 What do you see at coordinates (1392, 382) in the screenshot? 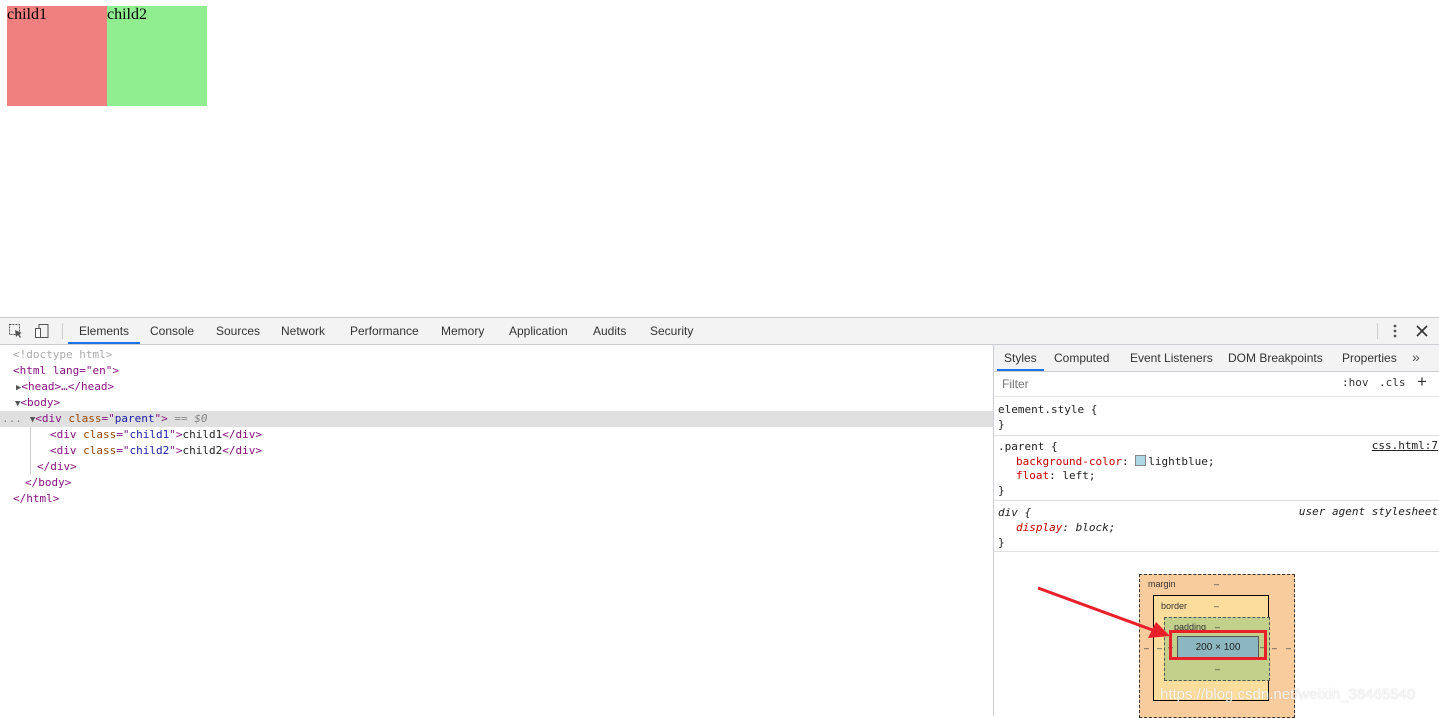
I see `cls-button: .cls` at bounding box center [1392, 382].